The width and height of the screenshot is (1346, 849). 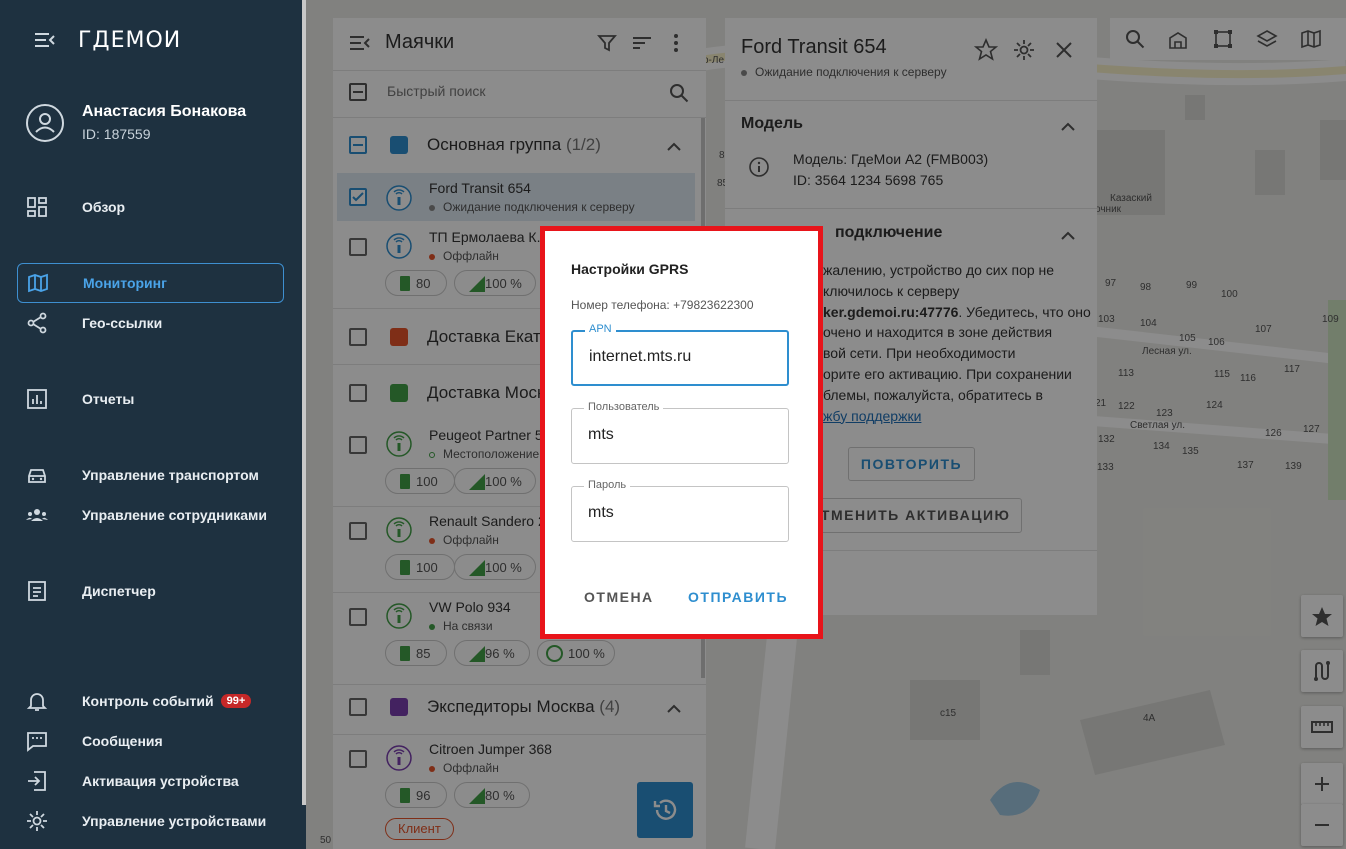 I want to click on nav-events: Контроль событий 99+, so click(x=155, y=701).